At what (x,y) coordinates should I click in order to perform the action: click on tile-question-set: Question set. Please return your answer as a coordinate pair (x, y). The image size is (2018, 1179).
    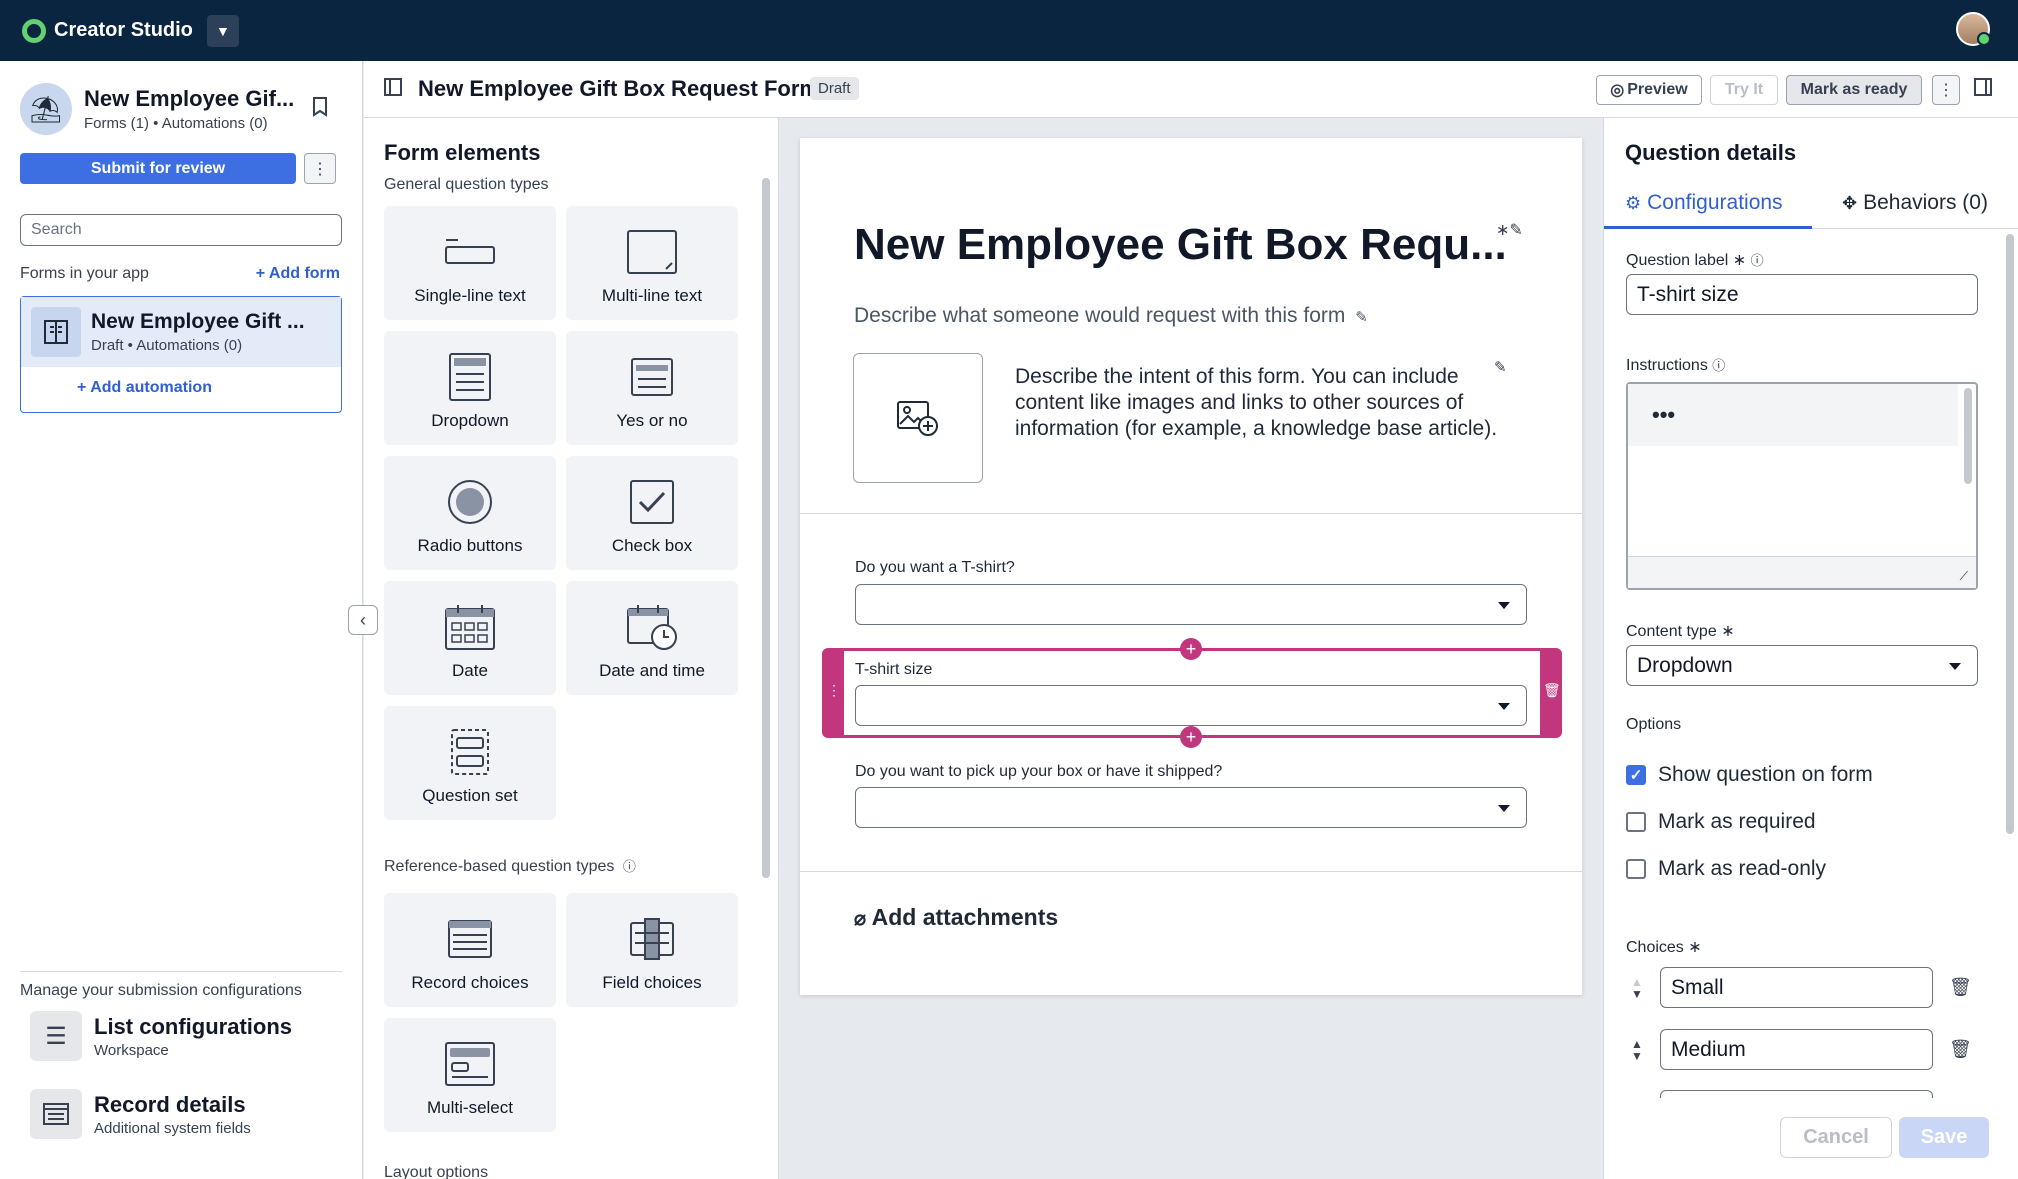
    Looking at the image, I should click on (470, 763).